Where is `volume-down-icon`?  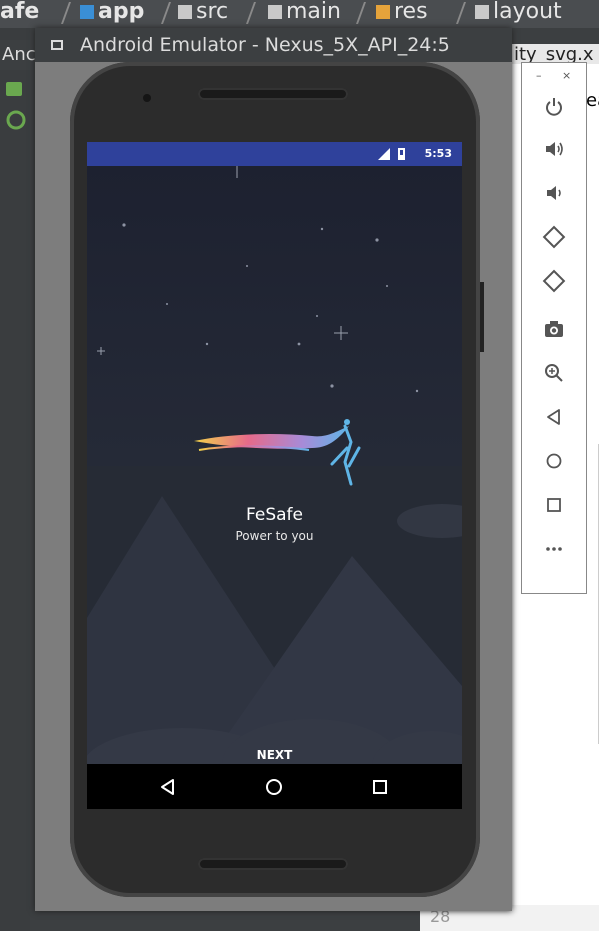
volume-down-icon is located at coordinates (554, 193).